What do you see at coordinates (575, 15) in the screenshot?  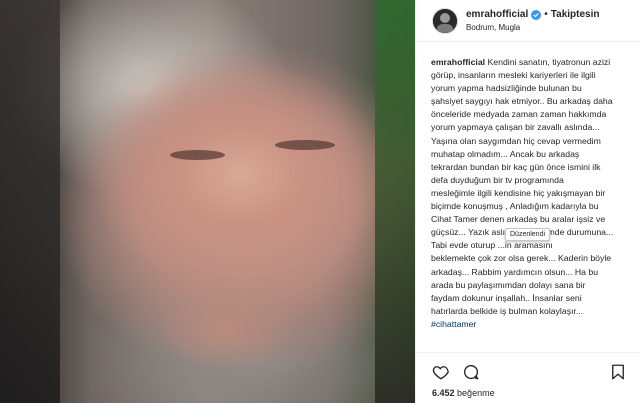 I see `following-button: Takiptesin` at bounding box center [575, 15].